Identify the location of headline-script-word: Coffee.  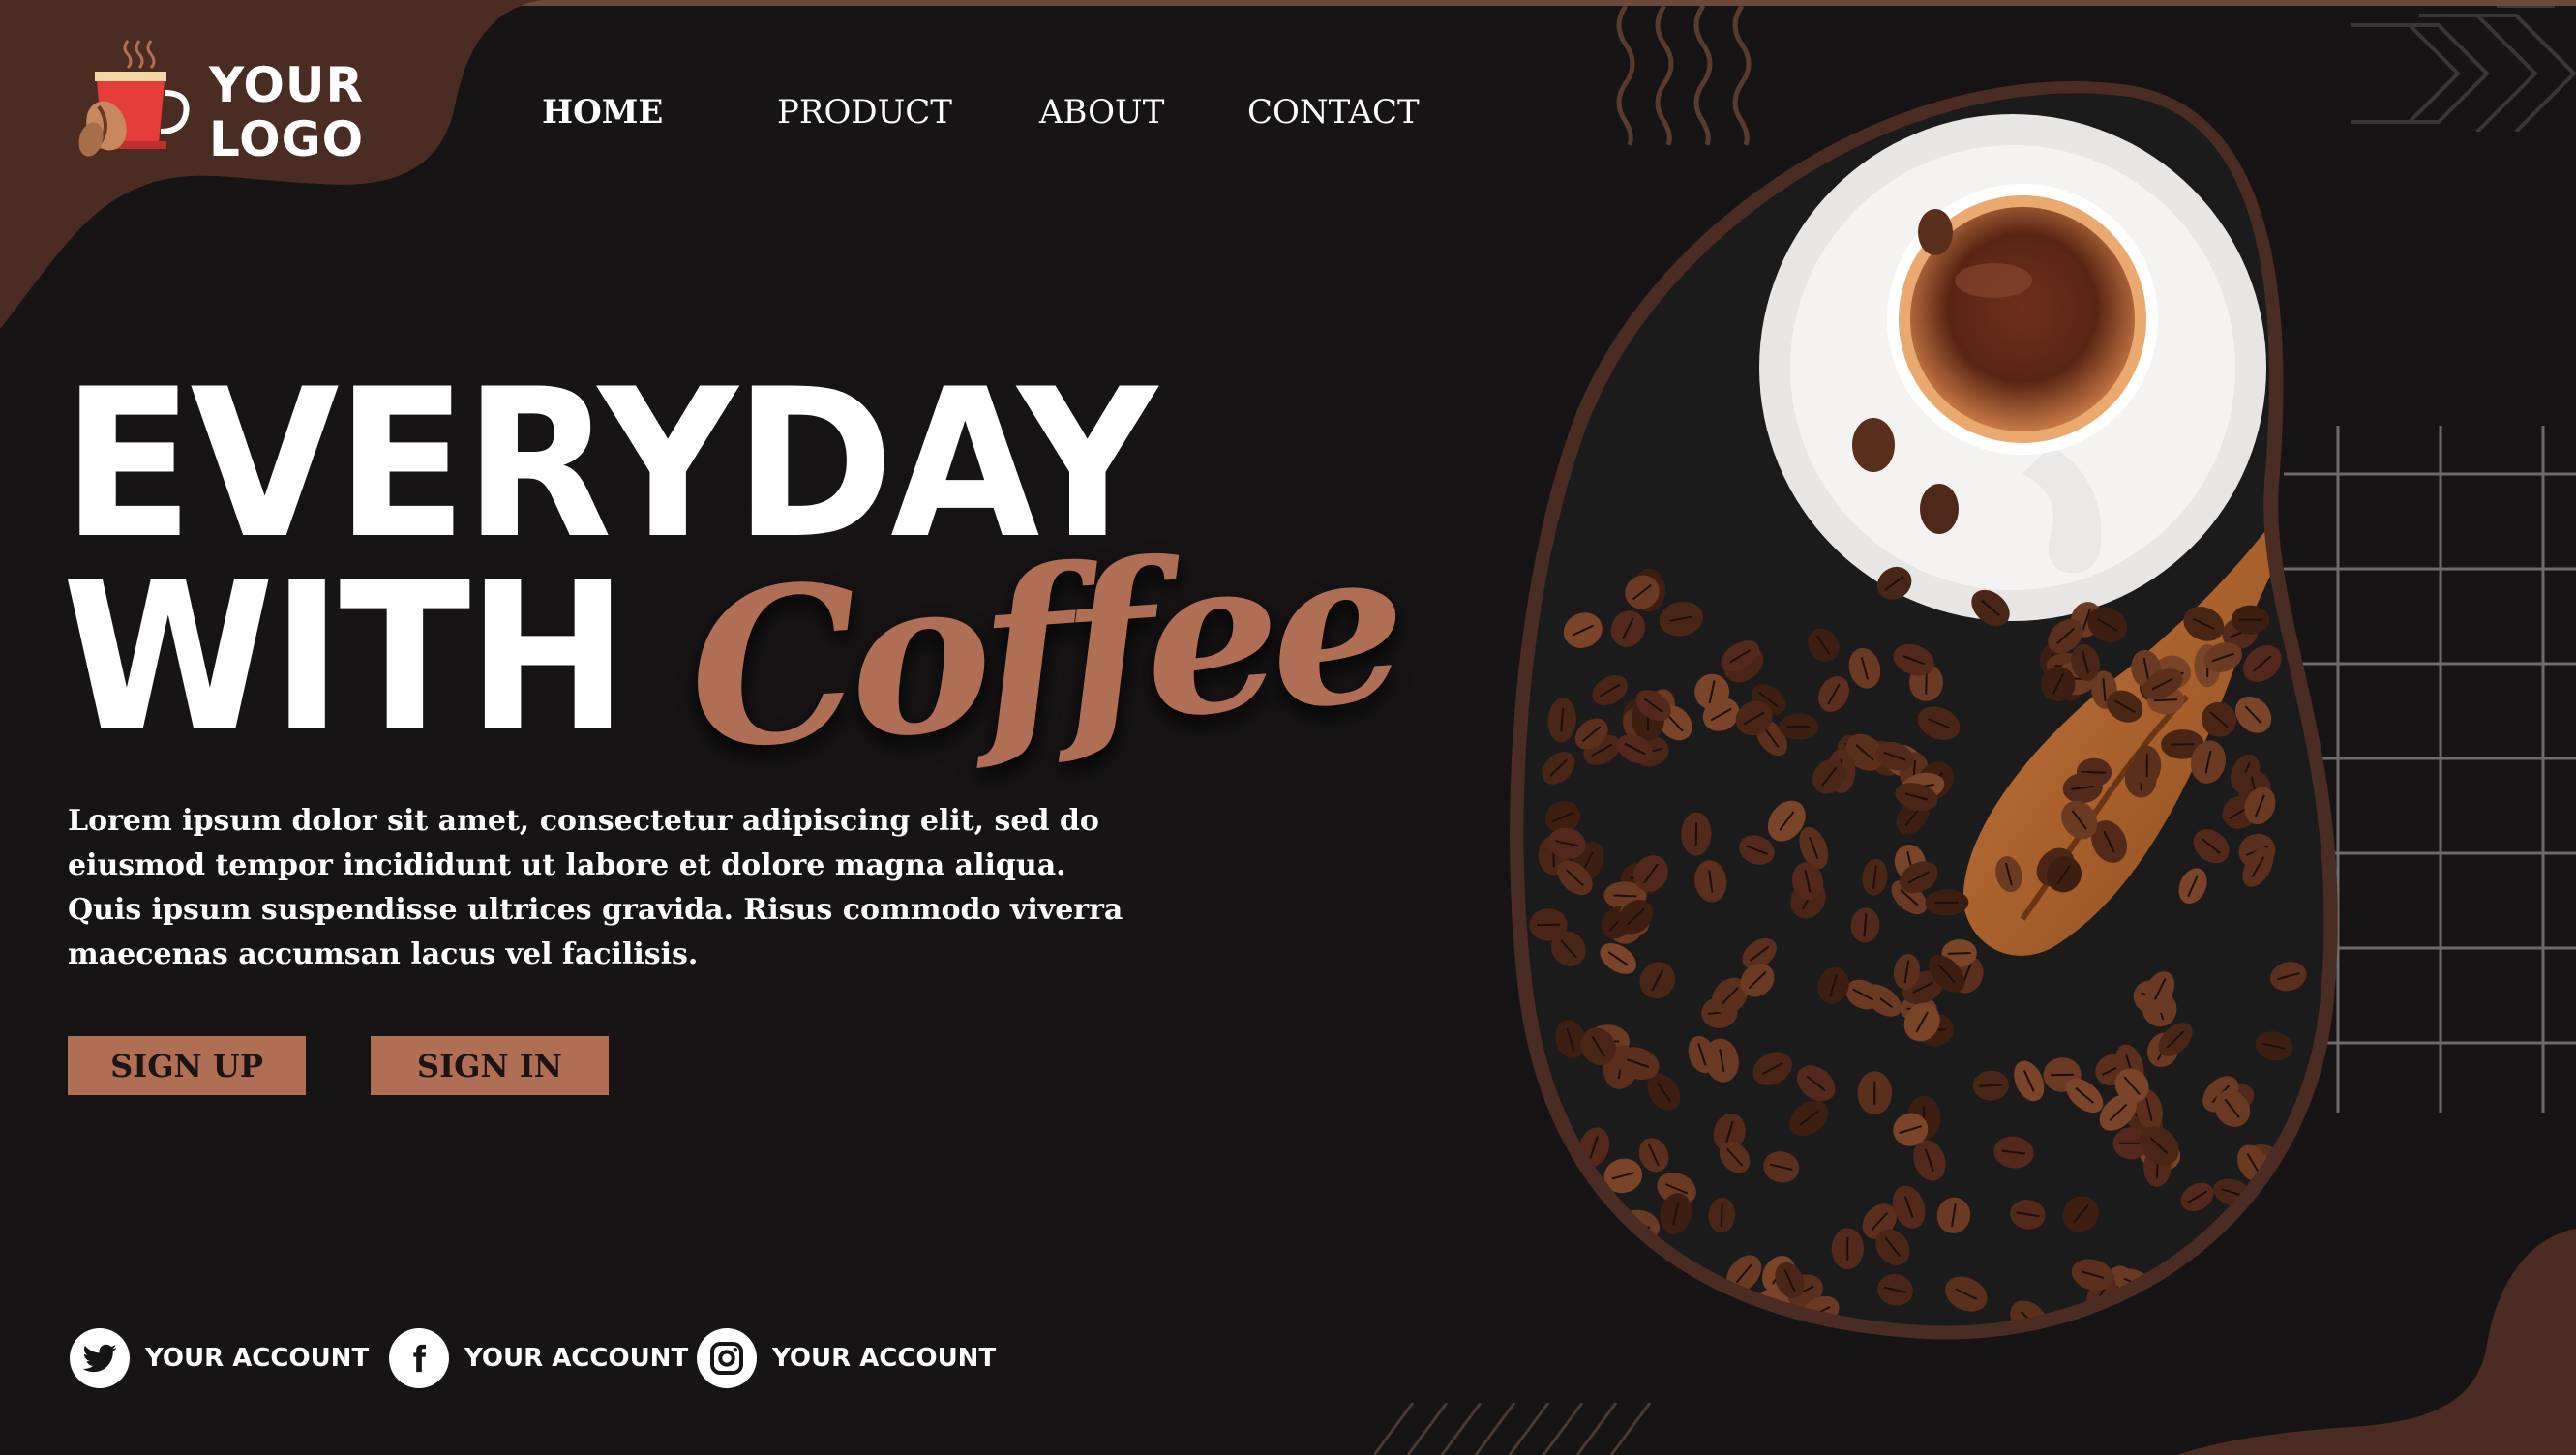
(1042, 648).